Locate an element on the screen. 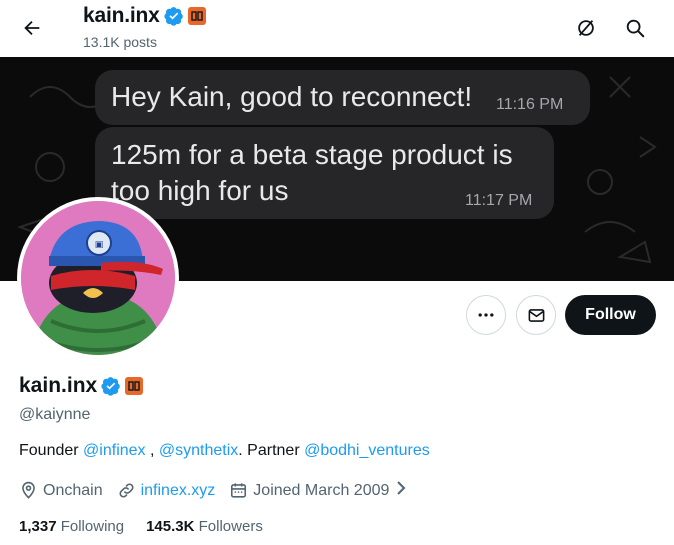 Image resolution: width=674 pixels, height=545 pixels. posts-count: 13.1K posts is located at coordinates (120, 42).